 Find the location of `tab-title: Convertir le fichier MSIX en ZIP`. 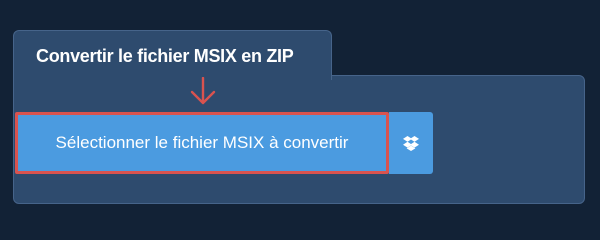

tab-title: Convertir le fichier MSIX en ZIP is located at coordinates (165, 56).